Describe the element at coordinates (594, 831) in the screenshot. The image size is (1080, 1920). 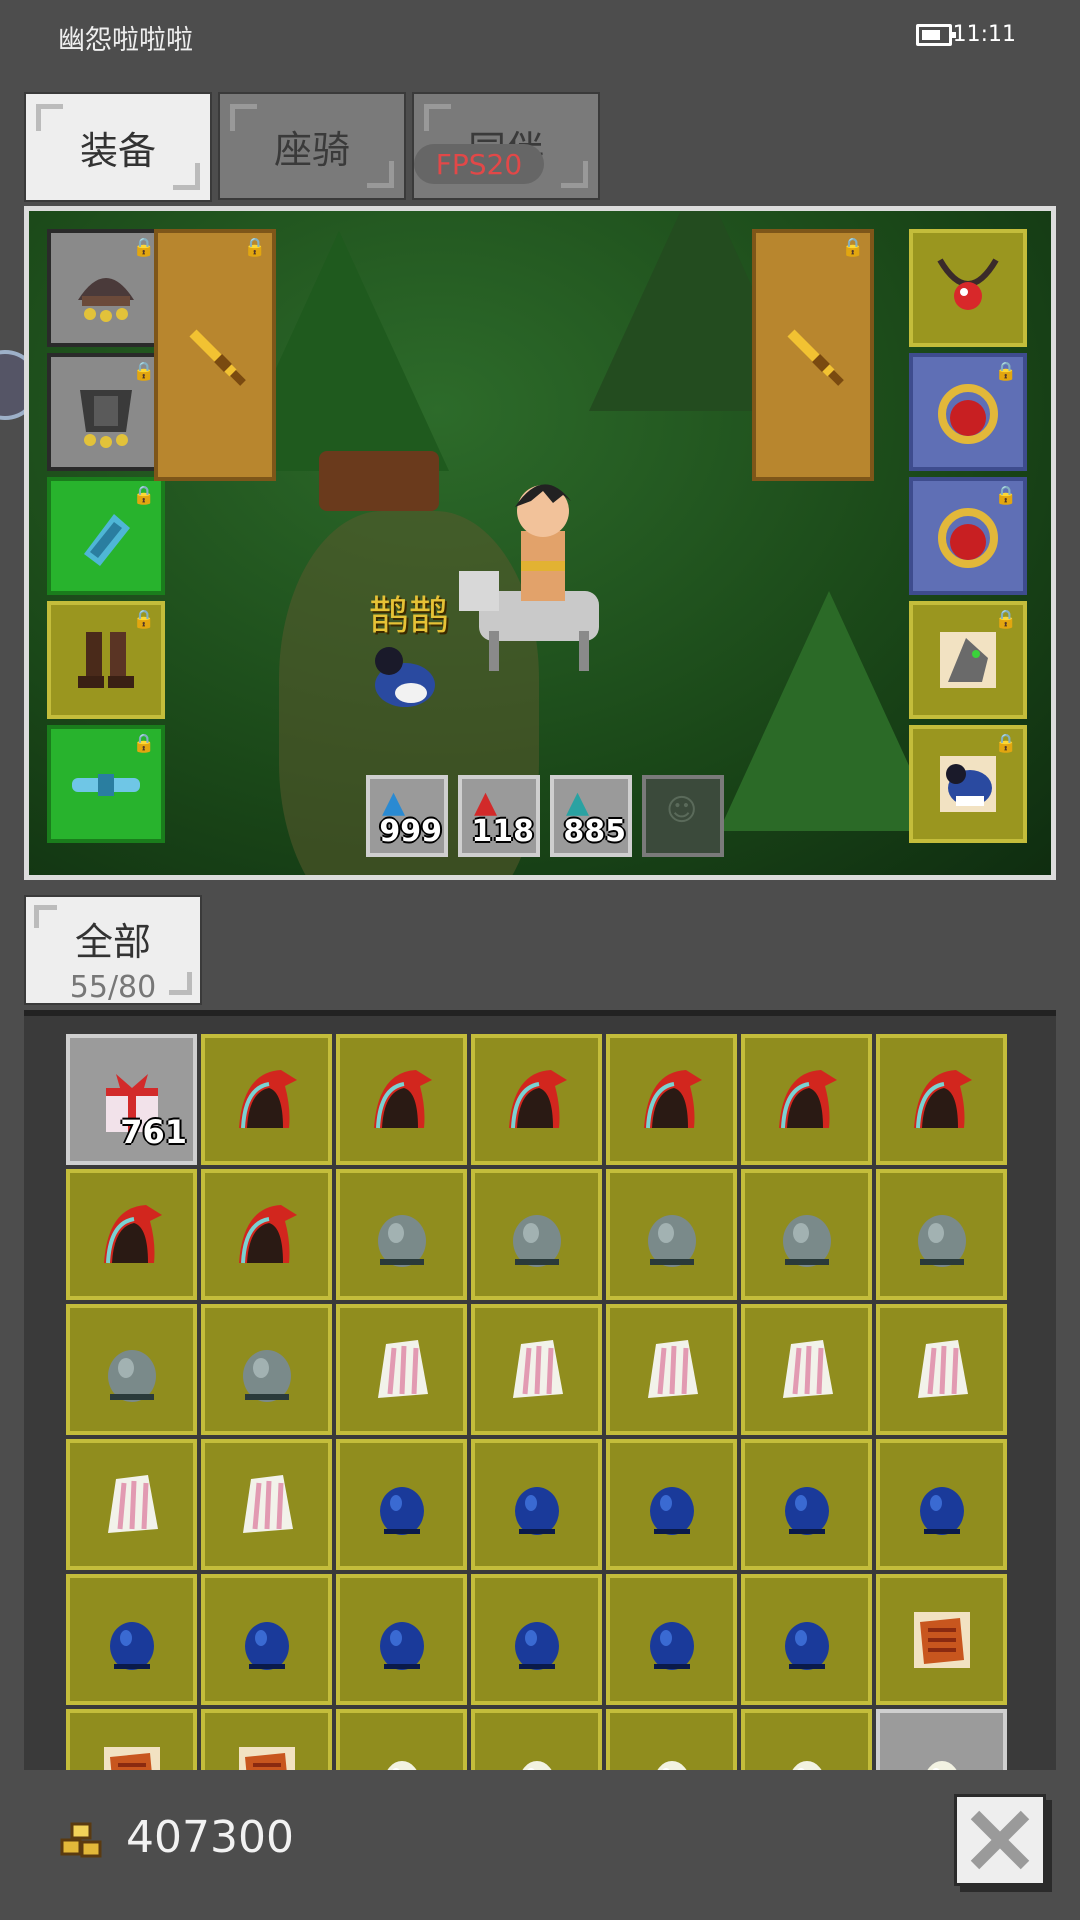
I see `item-count: 885` at that location.